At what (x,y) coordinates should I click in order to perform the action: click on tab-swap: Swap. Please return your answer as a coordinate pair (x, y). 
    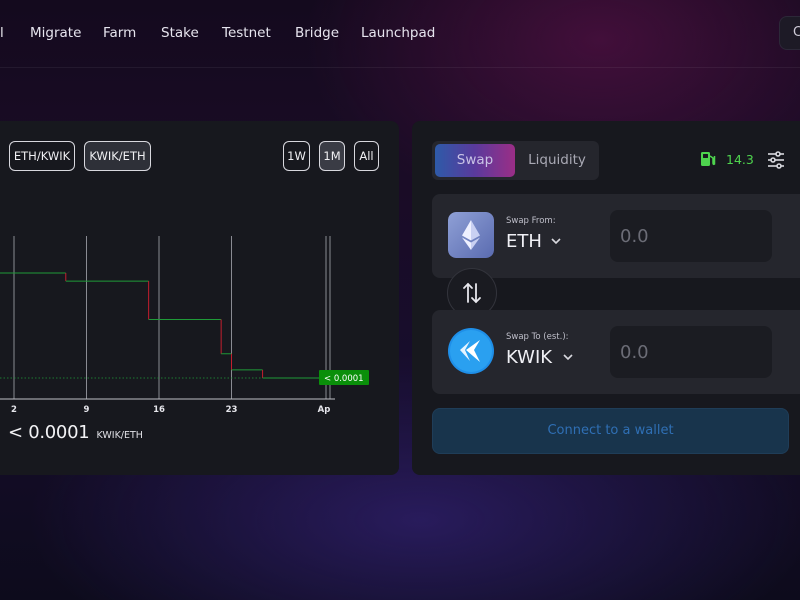
    Looking at the image, I should click on (475, 160).